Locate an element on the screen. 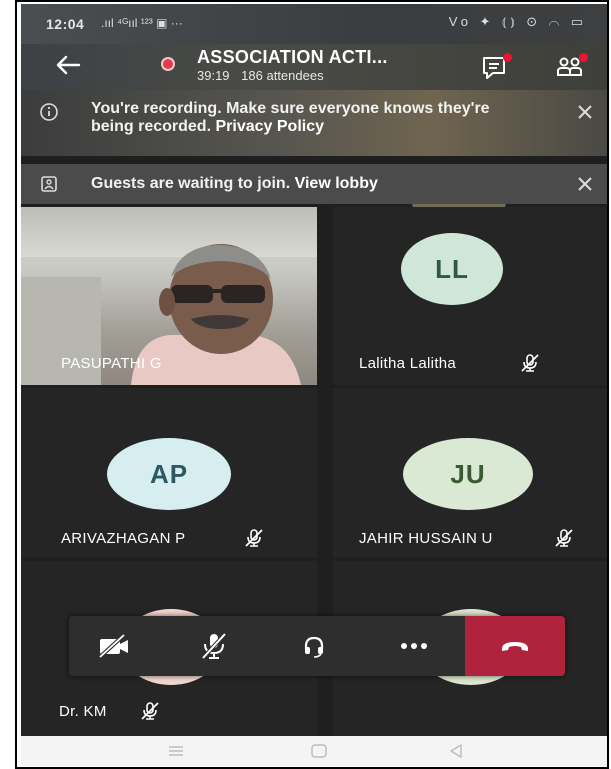 This screenshot has width=611, height=769. avatar: LL is located at coordinates (452, 269).